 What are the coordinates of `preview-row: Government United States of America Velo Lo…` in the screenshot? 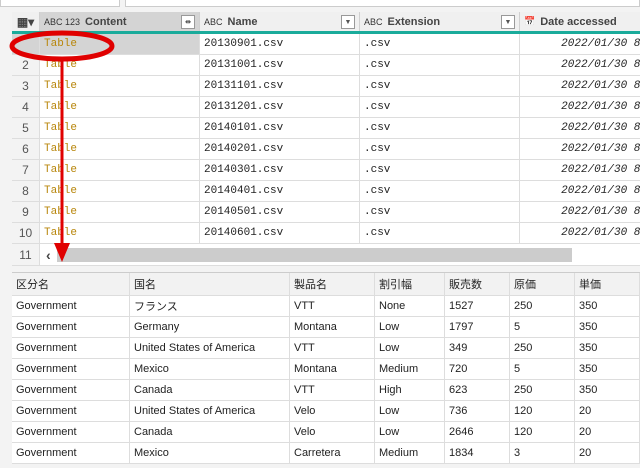 It's located at (326, 411).